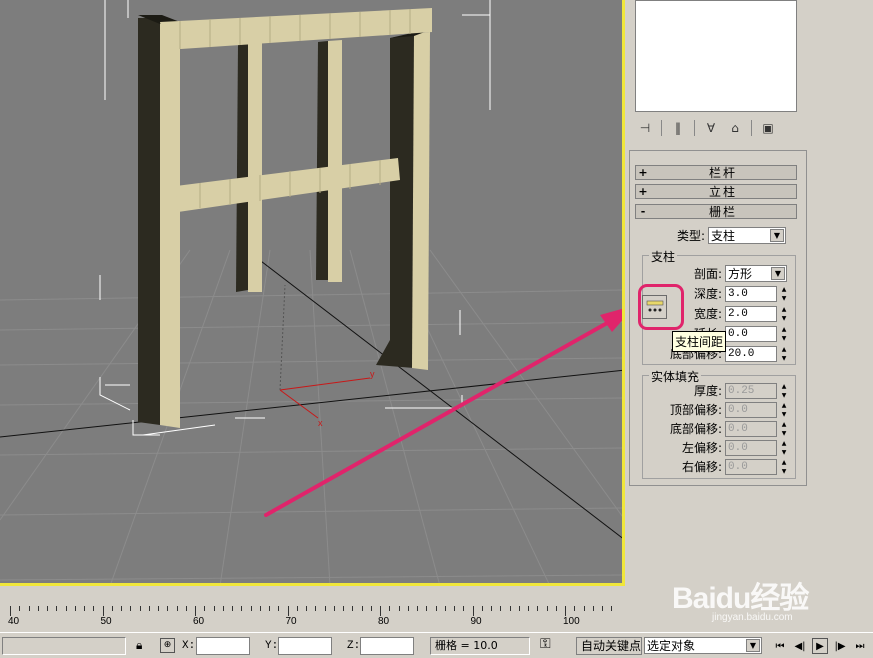  Describe the element at coordinates (690, 236) in the screenshot. I see `type-label: 类型:` at that location.